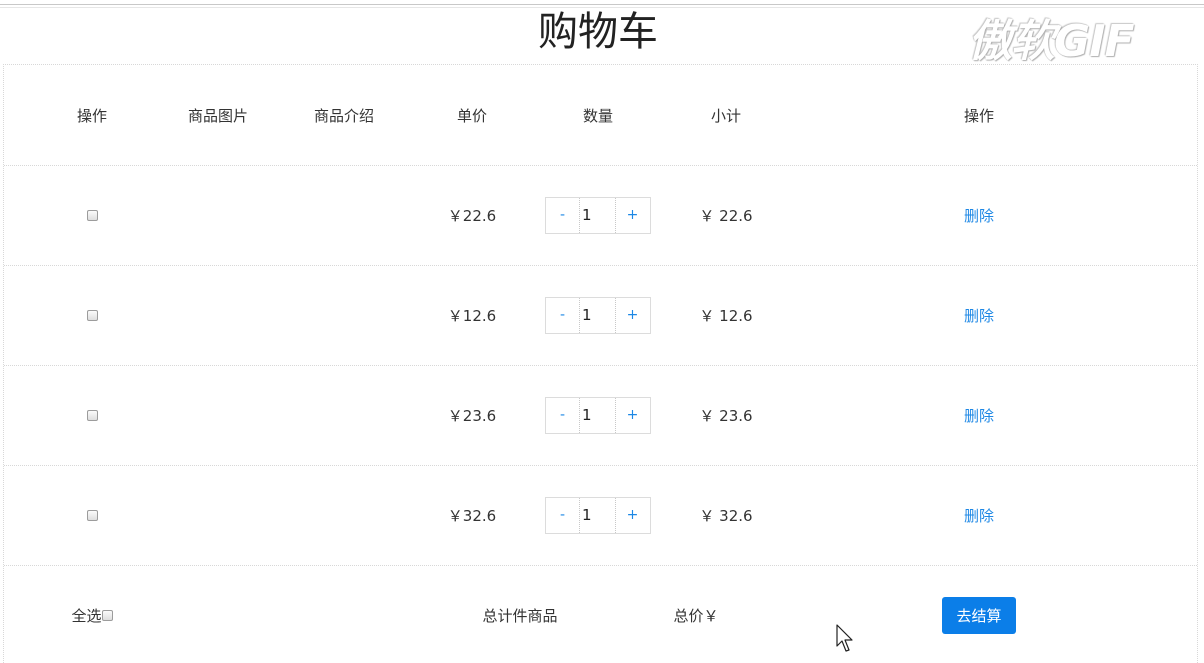  What do you see at coordinates (844, 638) in the screenshot?
I see `mouse-cursor-icon` at bounding box center [844, 638].